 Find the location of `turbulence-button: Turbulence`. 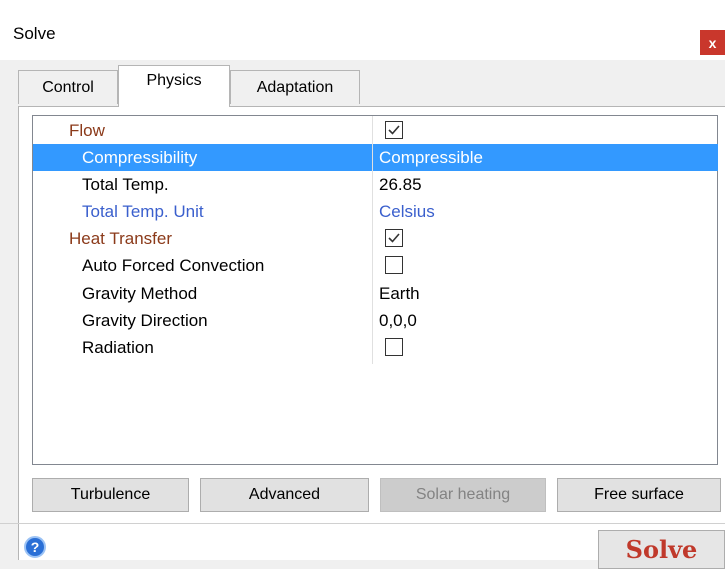

turbulence-button: Turbulence is located at coordinates (110, 495).